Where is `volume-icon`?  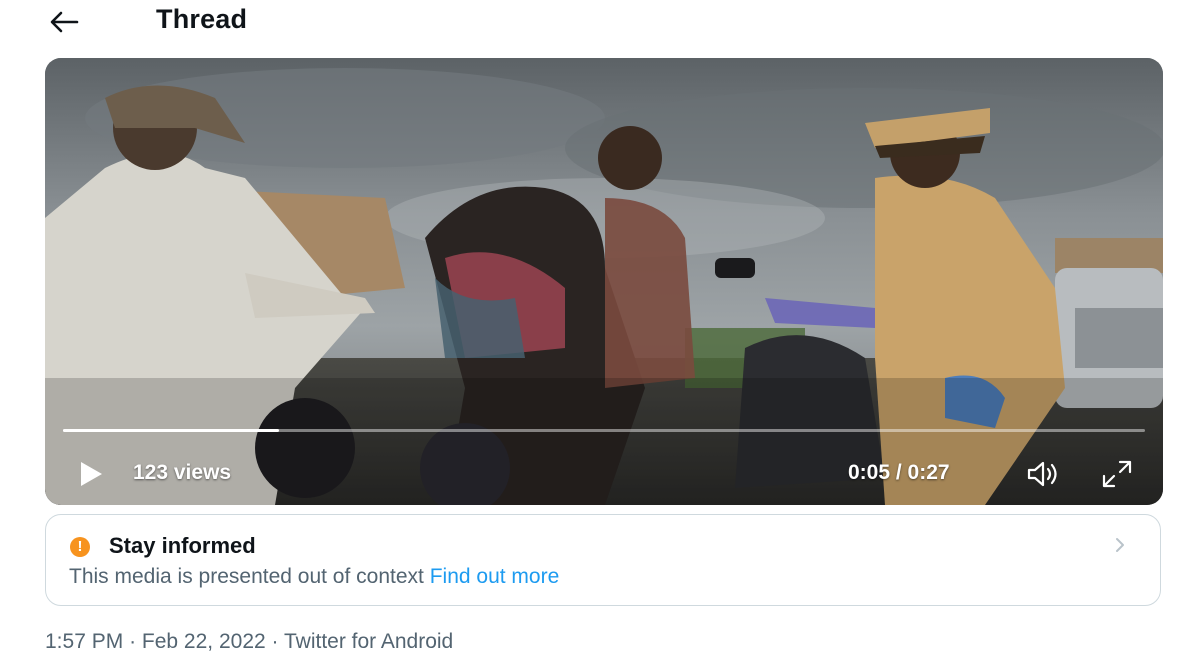 volume-icon is located at coordinates (1042, 474).